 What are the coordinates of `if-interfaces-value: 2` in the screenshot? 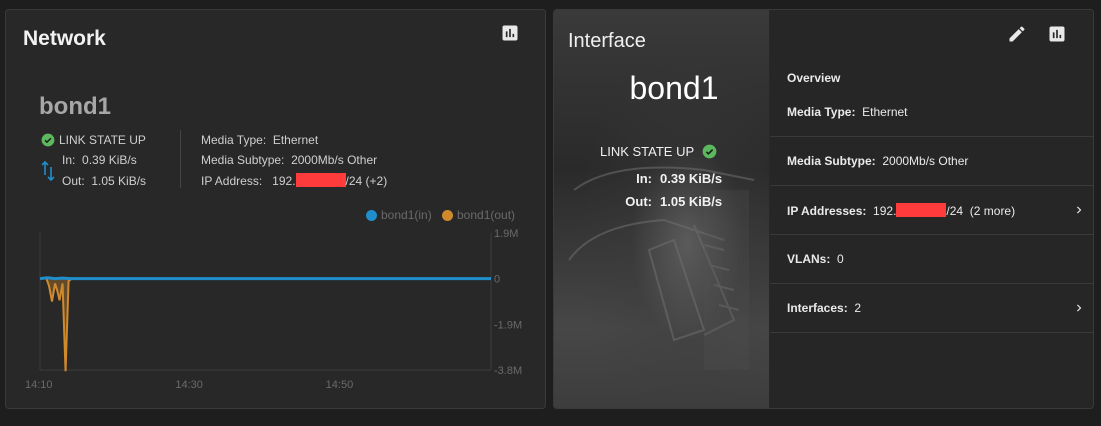 It's located at (858, 308).